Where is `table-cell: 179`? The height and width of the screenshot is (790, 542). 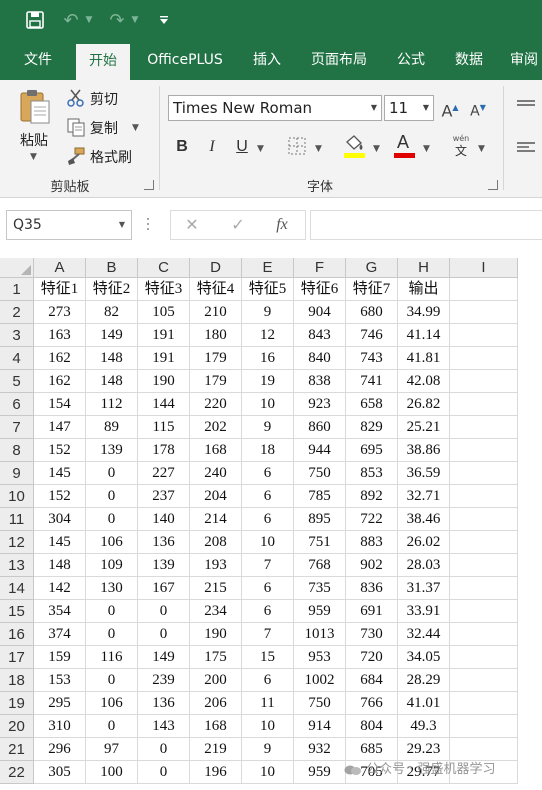 table-cell: 179 is located at coordinates (216, 381).